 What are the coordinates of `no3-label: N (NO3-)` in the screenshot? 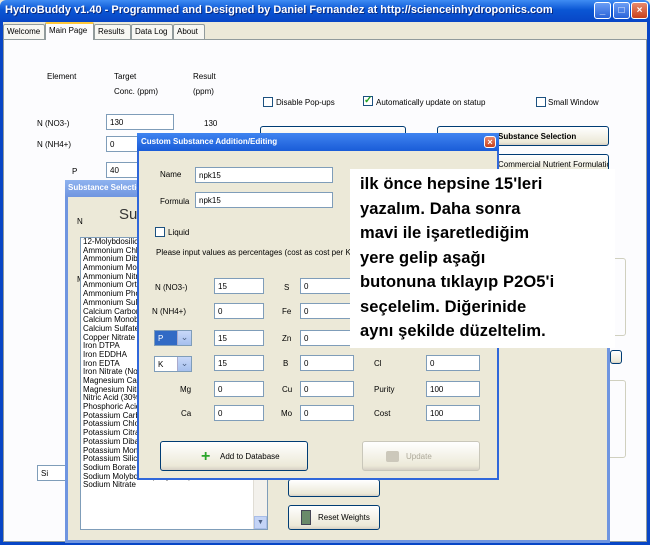 It's located at (171, 287).